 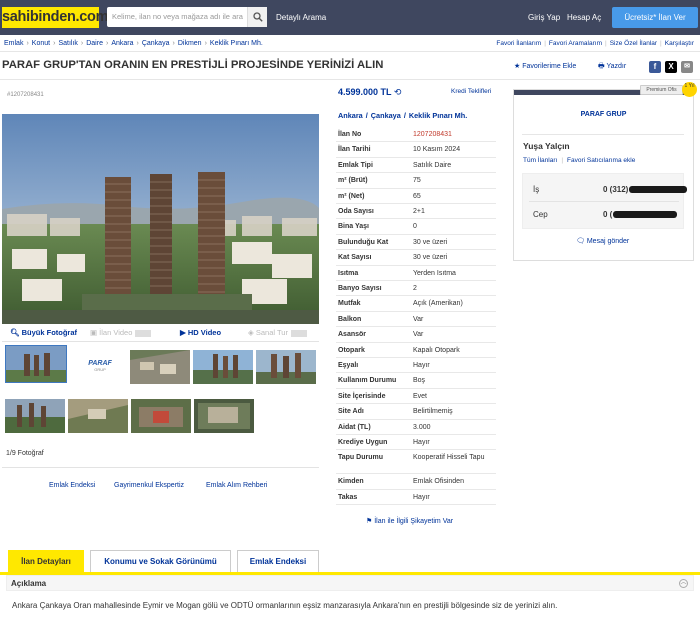 I want to click on search-button, so click(x=257, y=17).